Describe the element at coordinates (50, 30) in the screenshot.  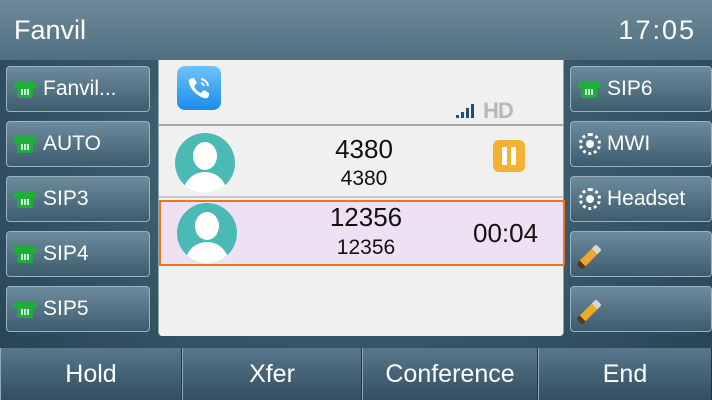
I see `brand-label: Fanvil` at that location.